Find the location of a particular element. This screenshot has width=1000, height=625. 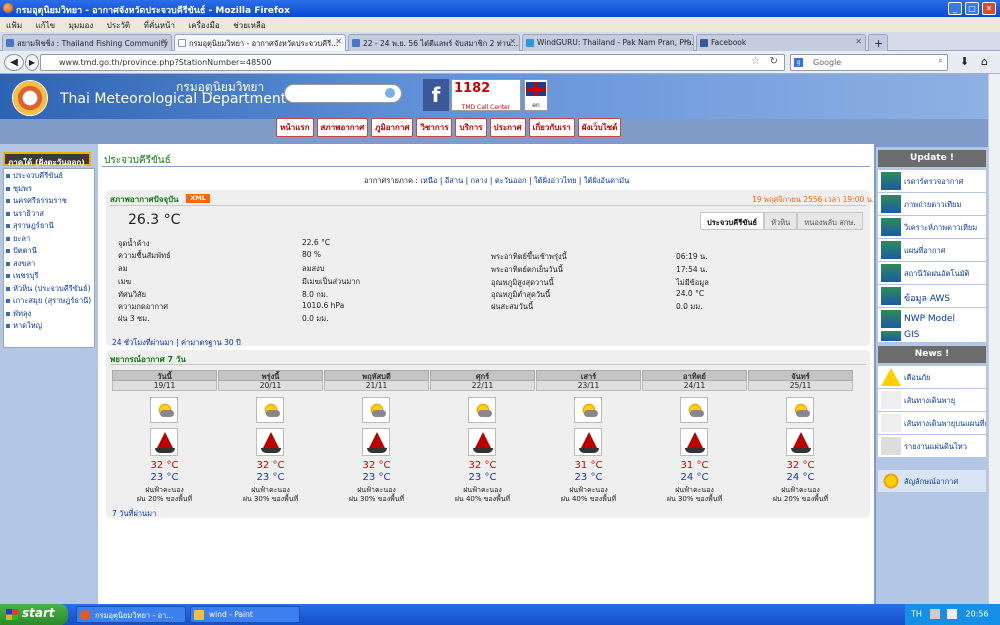

province-link: สงขลา is located at coordinates (49, 263).